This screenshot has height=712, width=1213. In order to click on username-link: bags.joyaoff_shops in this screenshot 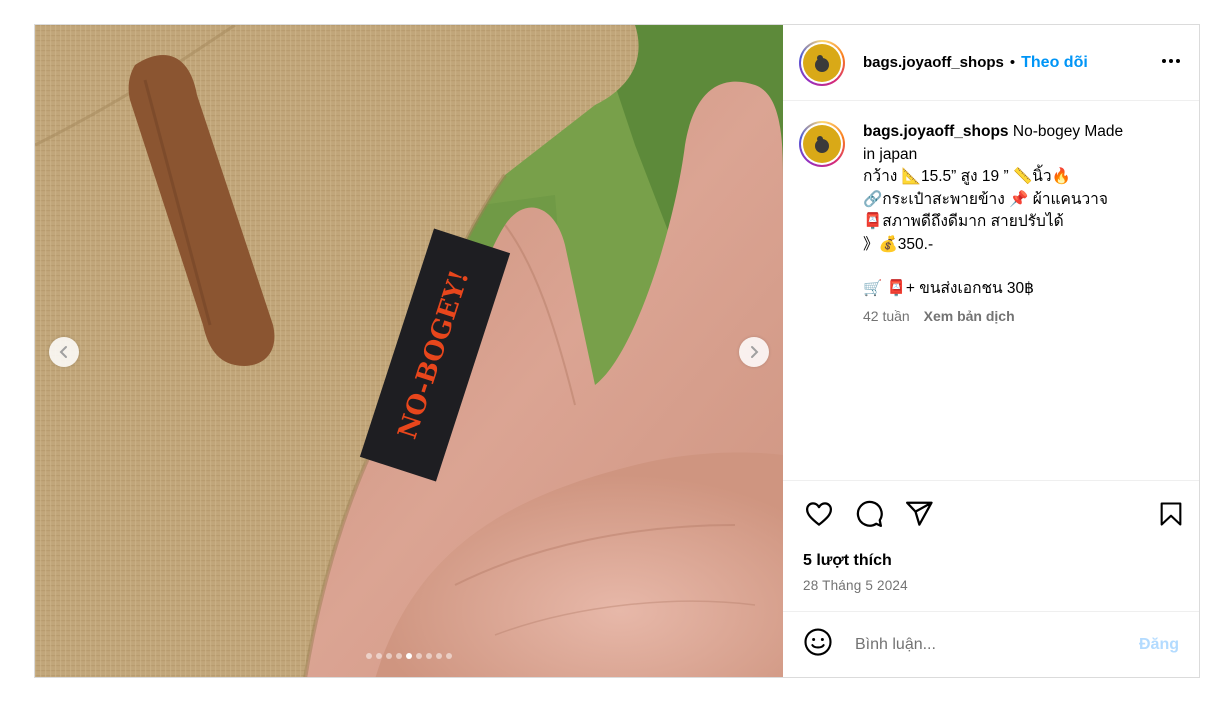, I will do `click(933, 62)`.